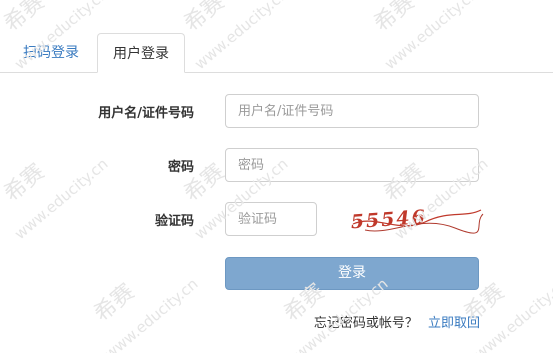 The width and height of the screenshot is (553, 353). What do you see at coordinates (352, 111) in the screenshot?
I see `username-input` at bounding box center [352, 111].